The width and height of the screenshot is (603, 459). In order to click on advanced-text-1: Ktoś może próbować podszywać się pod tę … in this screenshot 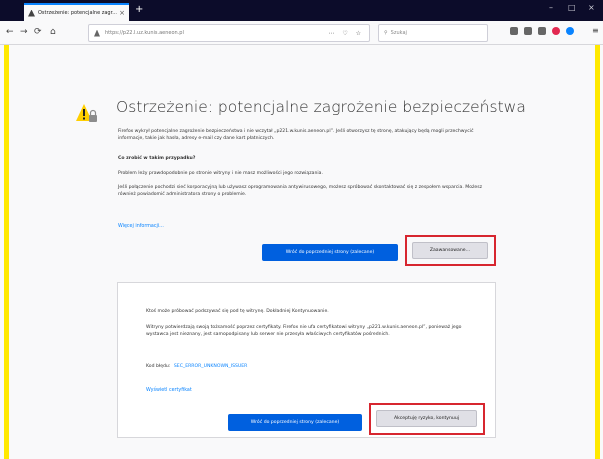, I will do `click(237, 311)`.